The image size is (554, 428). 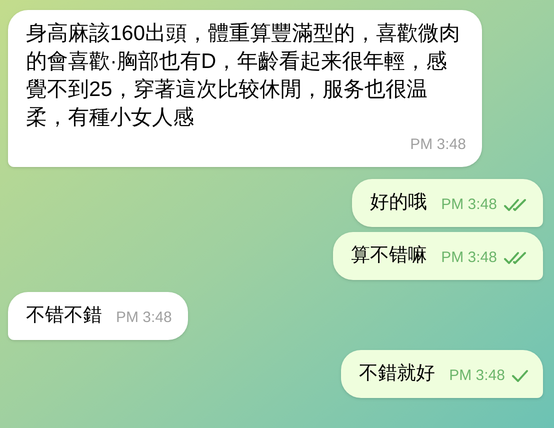 What do you see at coordinates (389, 256) in the screenshot?
I see `message-text: 算不错嘛` at bounding box center [389, 256].